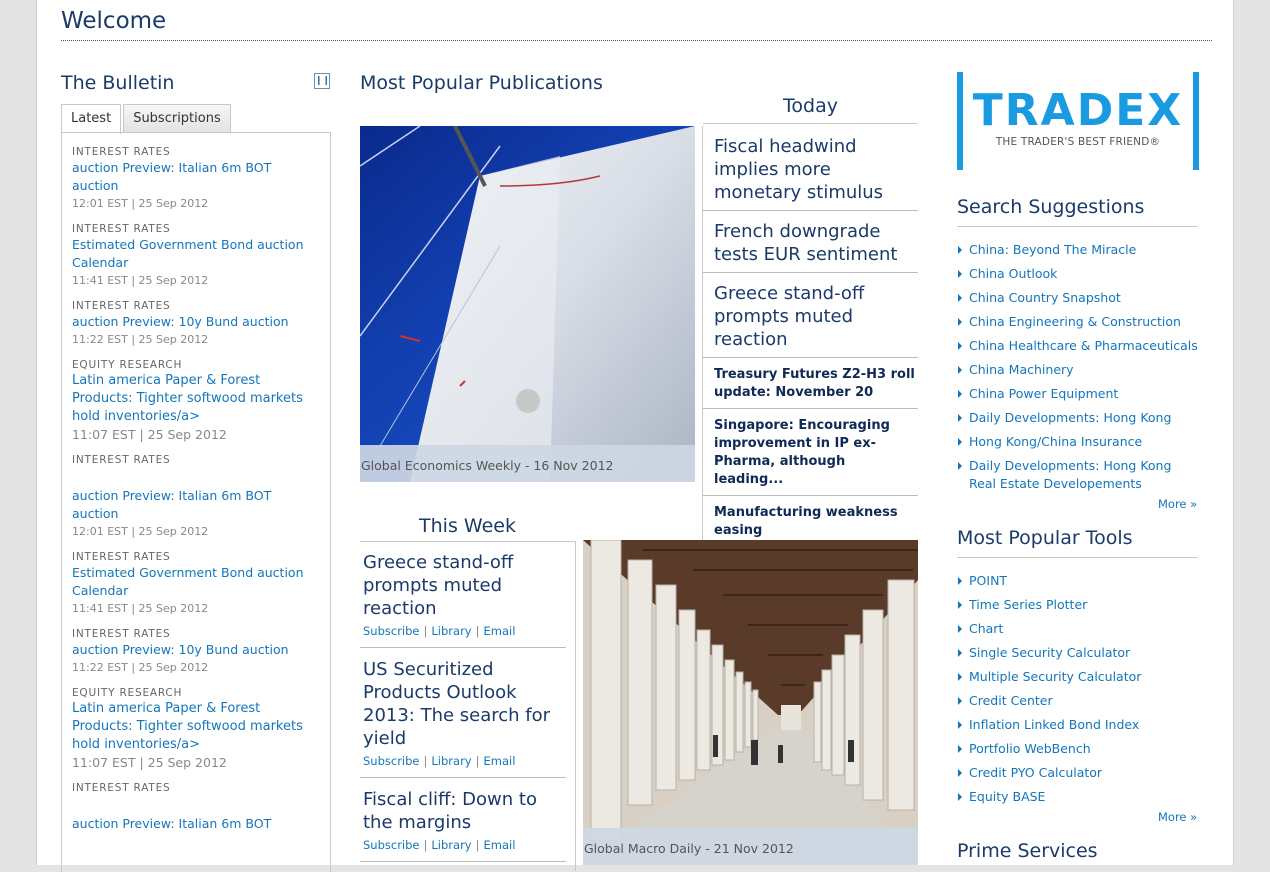  I want to click on today-item: Greece stand-off prompts muted reaction, so click(810, 315).